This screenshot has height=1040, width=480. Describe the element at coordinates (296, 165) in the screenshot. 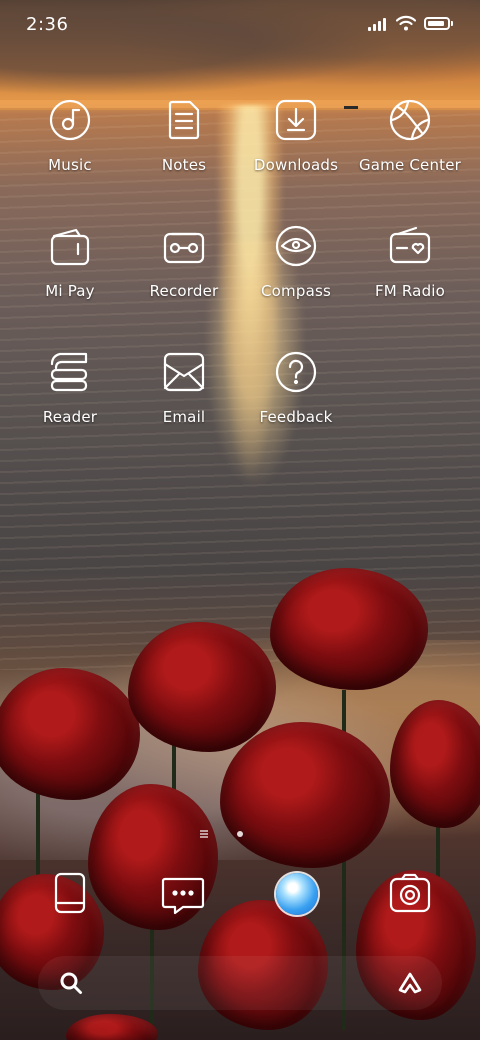

I see `app-label: Downloads` at that location.